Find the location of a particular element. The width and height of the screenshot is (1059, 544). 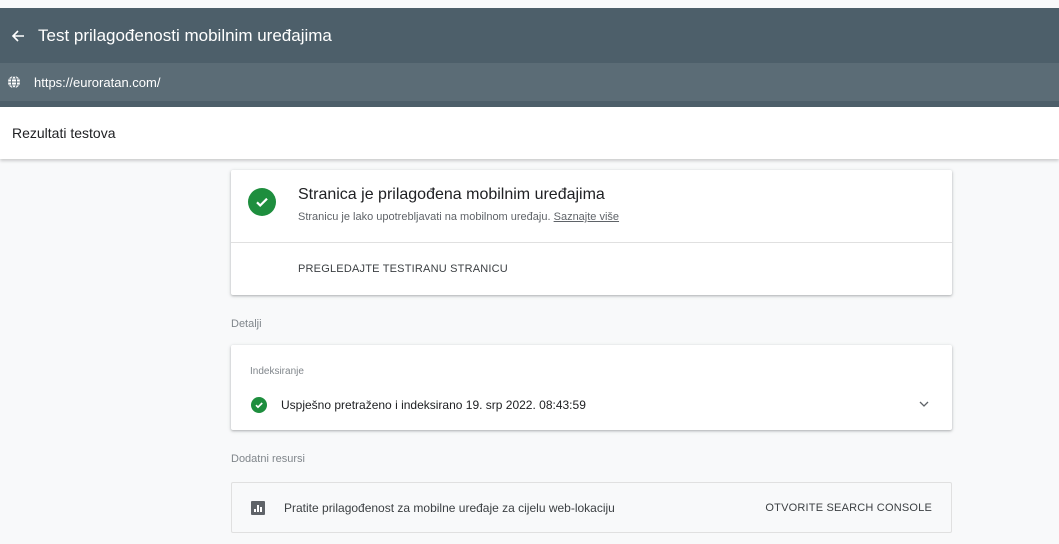

globe-icon is located at coordinates (17, 82).